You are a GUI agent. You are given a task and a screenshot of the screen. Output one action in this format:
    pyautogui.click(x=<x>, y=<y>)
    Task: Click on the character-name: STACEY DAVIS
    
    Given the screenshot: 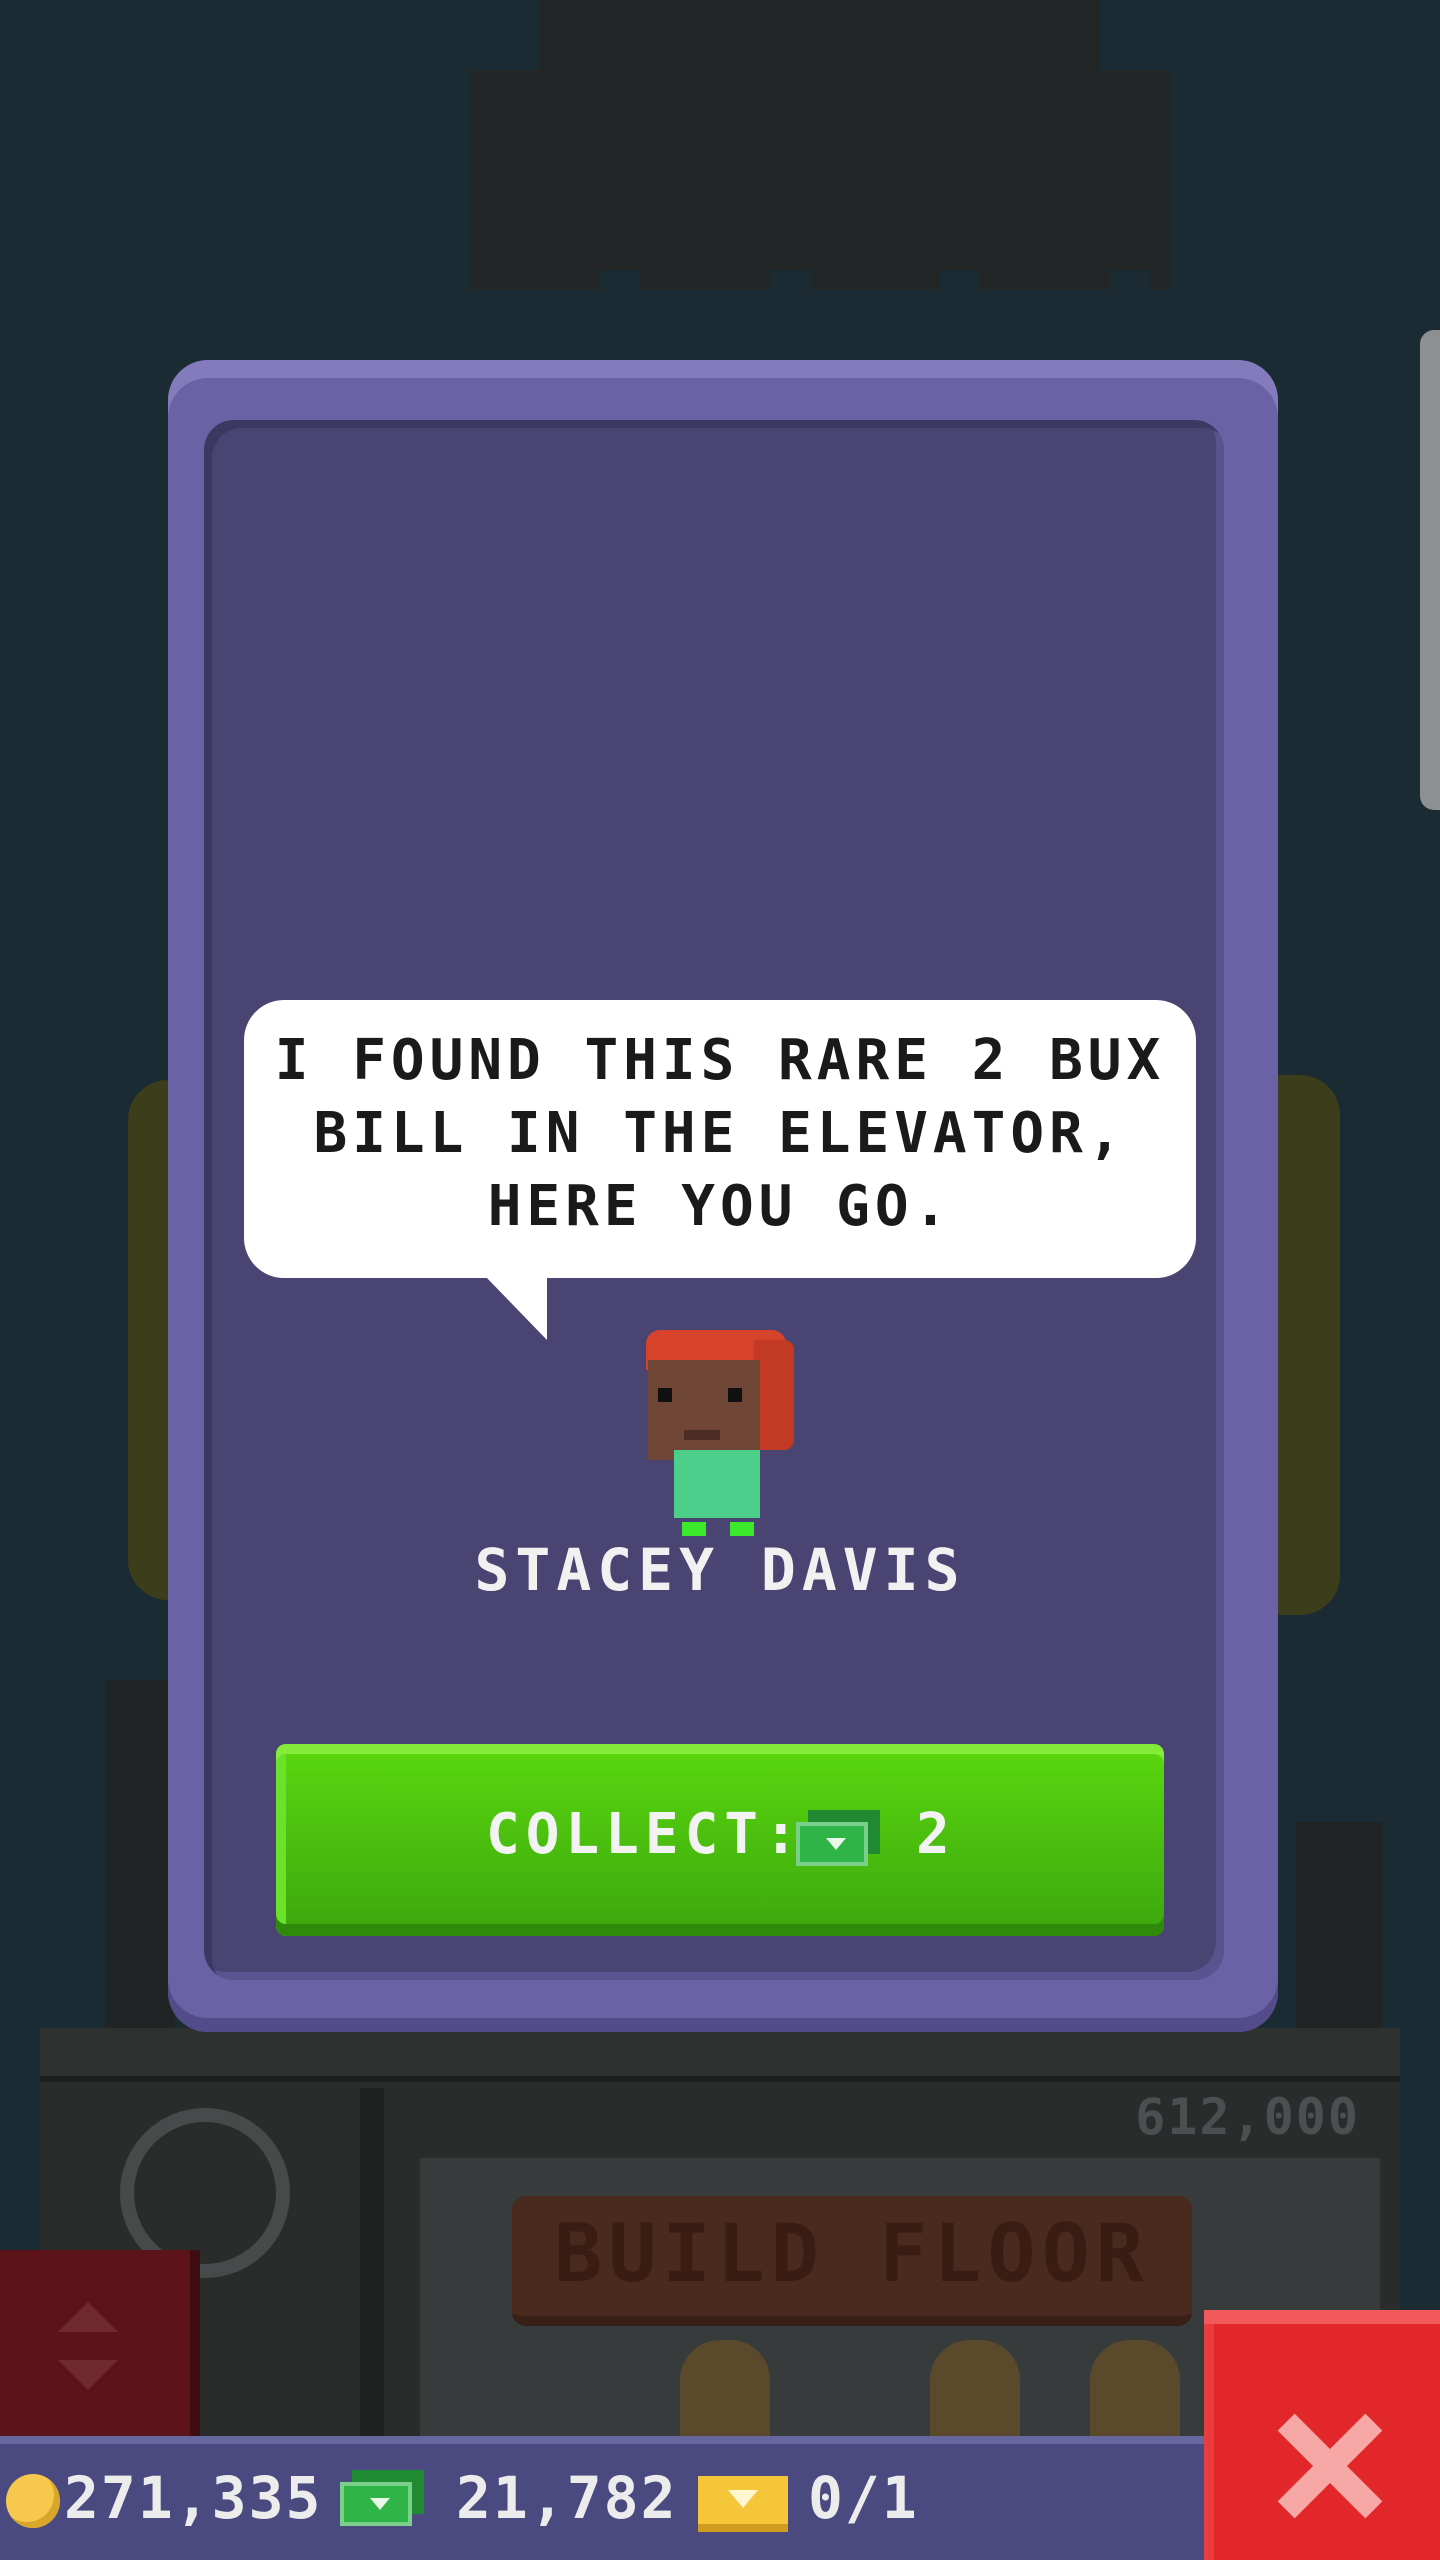 What is the action you would take?
    pyautogui.click(x=720, y=1570)
    